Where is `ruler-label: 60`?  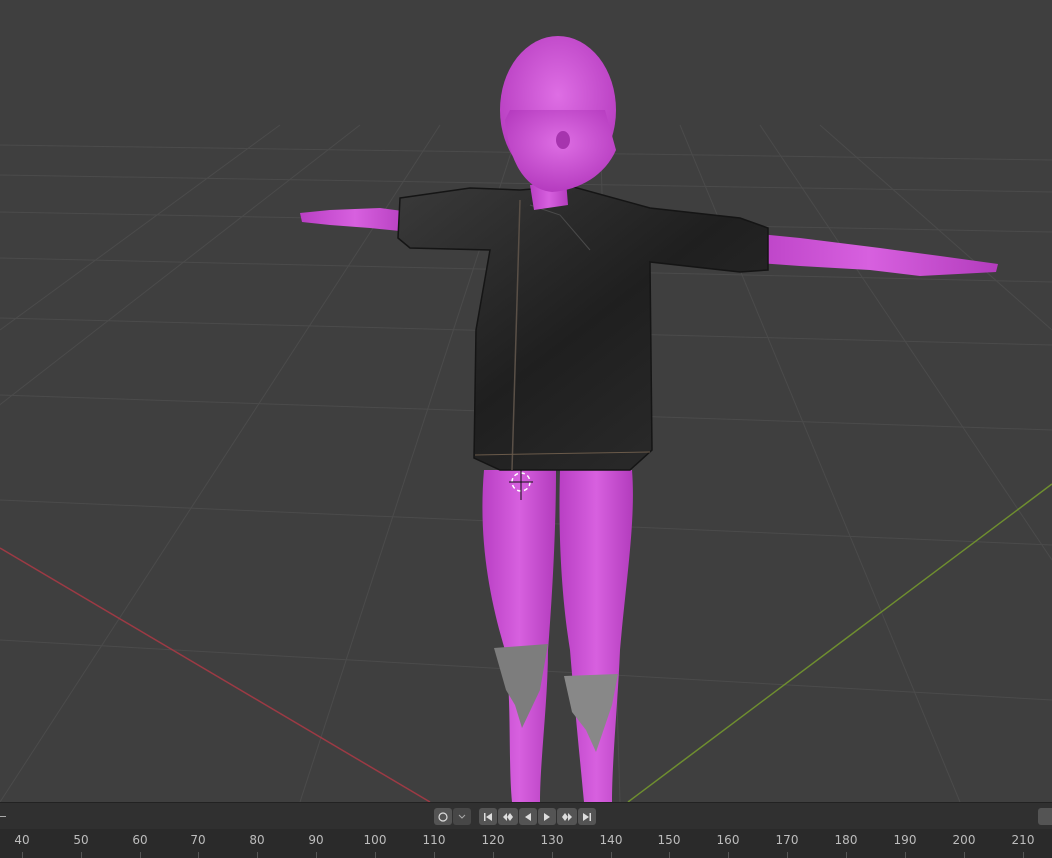
ruler-label: 60 is located at coordinates (140, 840).